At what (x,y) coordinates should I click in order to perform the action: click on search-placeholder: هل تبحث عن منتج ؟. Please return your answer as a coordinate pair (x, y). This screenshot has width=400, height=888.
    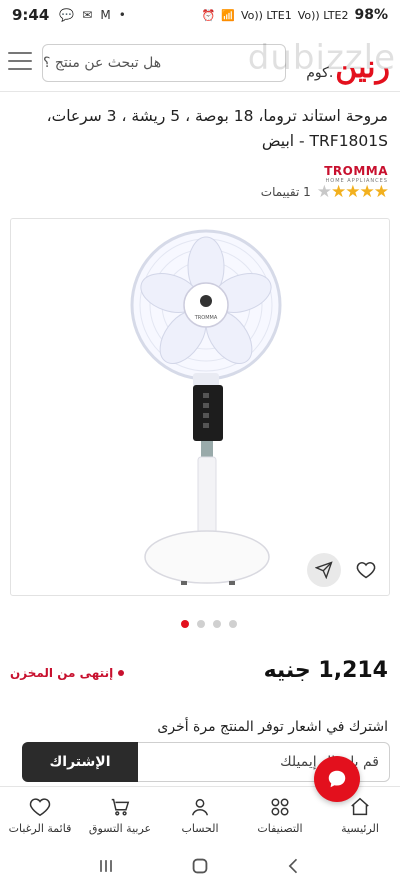
    Looking at the image, I should click on (102, 63).